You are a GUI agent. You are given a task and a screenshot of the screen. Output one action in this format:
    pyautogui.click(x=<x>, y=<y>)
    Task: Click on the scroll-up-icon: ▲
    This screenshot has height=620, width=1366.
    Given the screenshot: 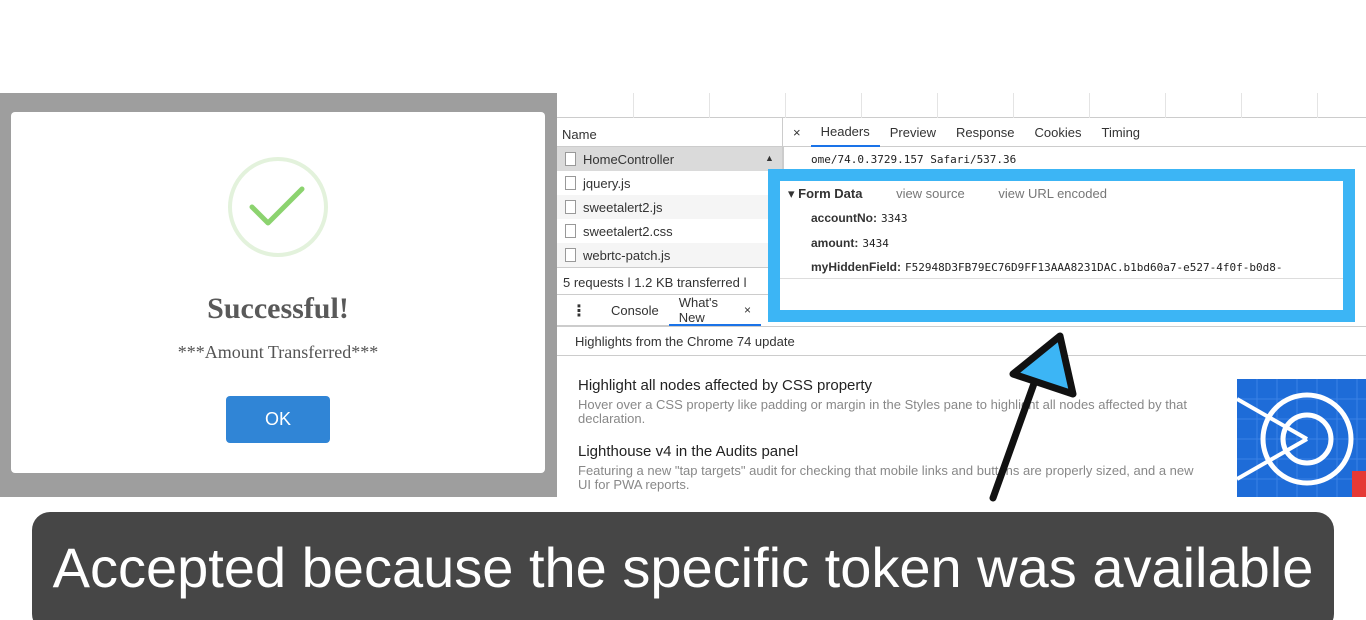 What is the action you would take?
    pyautogui.click(x=769, y=158)
    